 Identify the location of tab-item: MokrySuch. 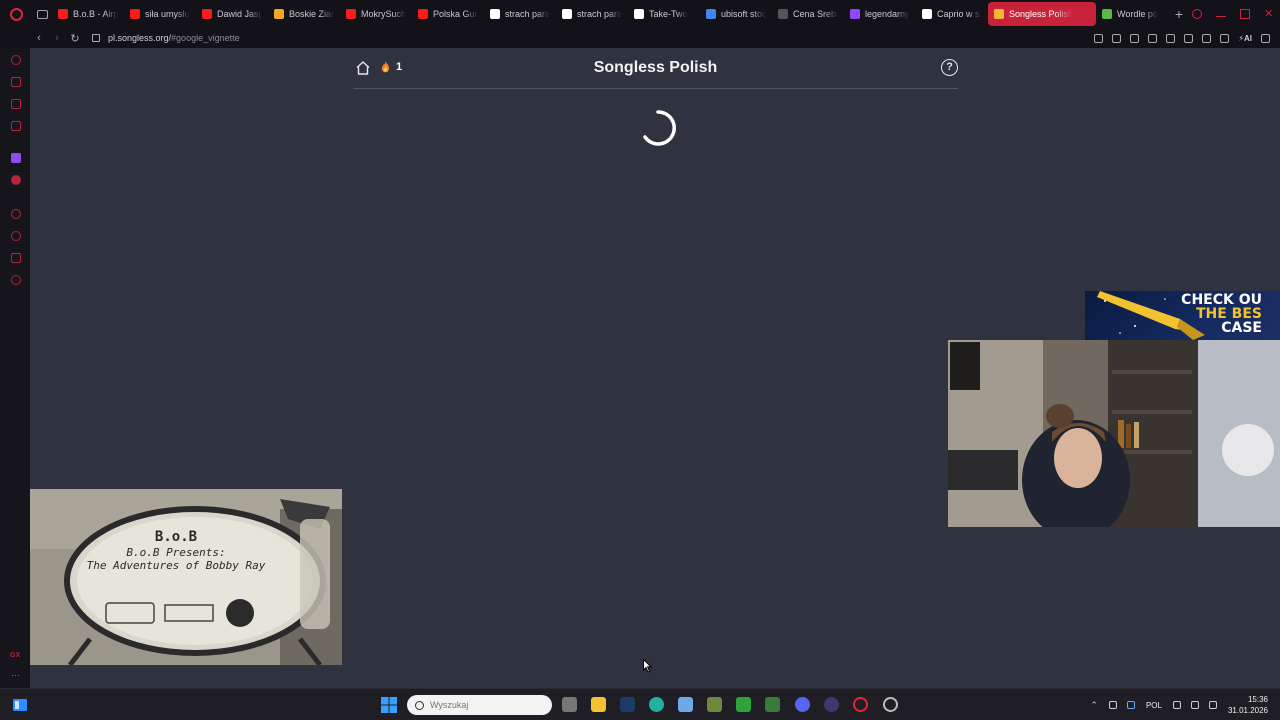
(376, 14).